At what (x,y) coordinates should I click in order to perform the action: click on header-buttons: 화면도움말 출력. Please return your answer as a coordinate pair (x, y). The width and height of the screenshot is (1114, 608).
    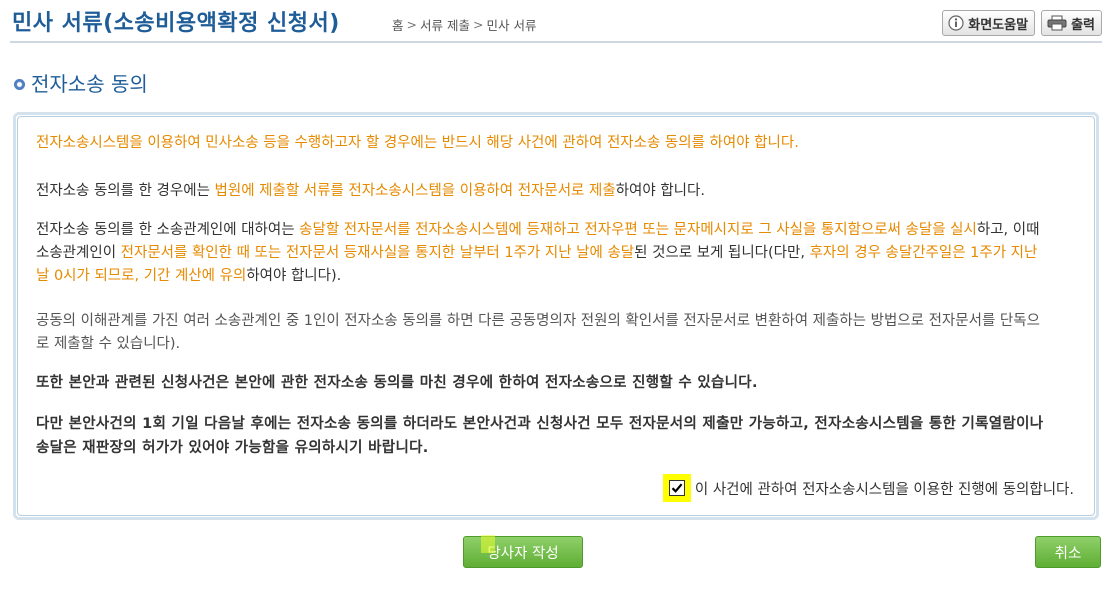
    Looking at the image, I should click on (1022, 23).